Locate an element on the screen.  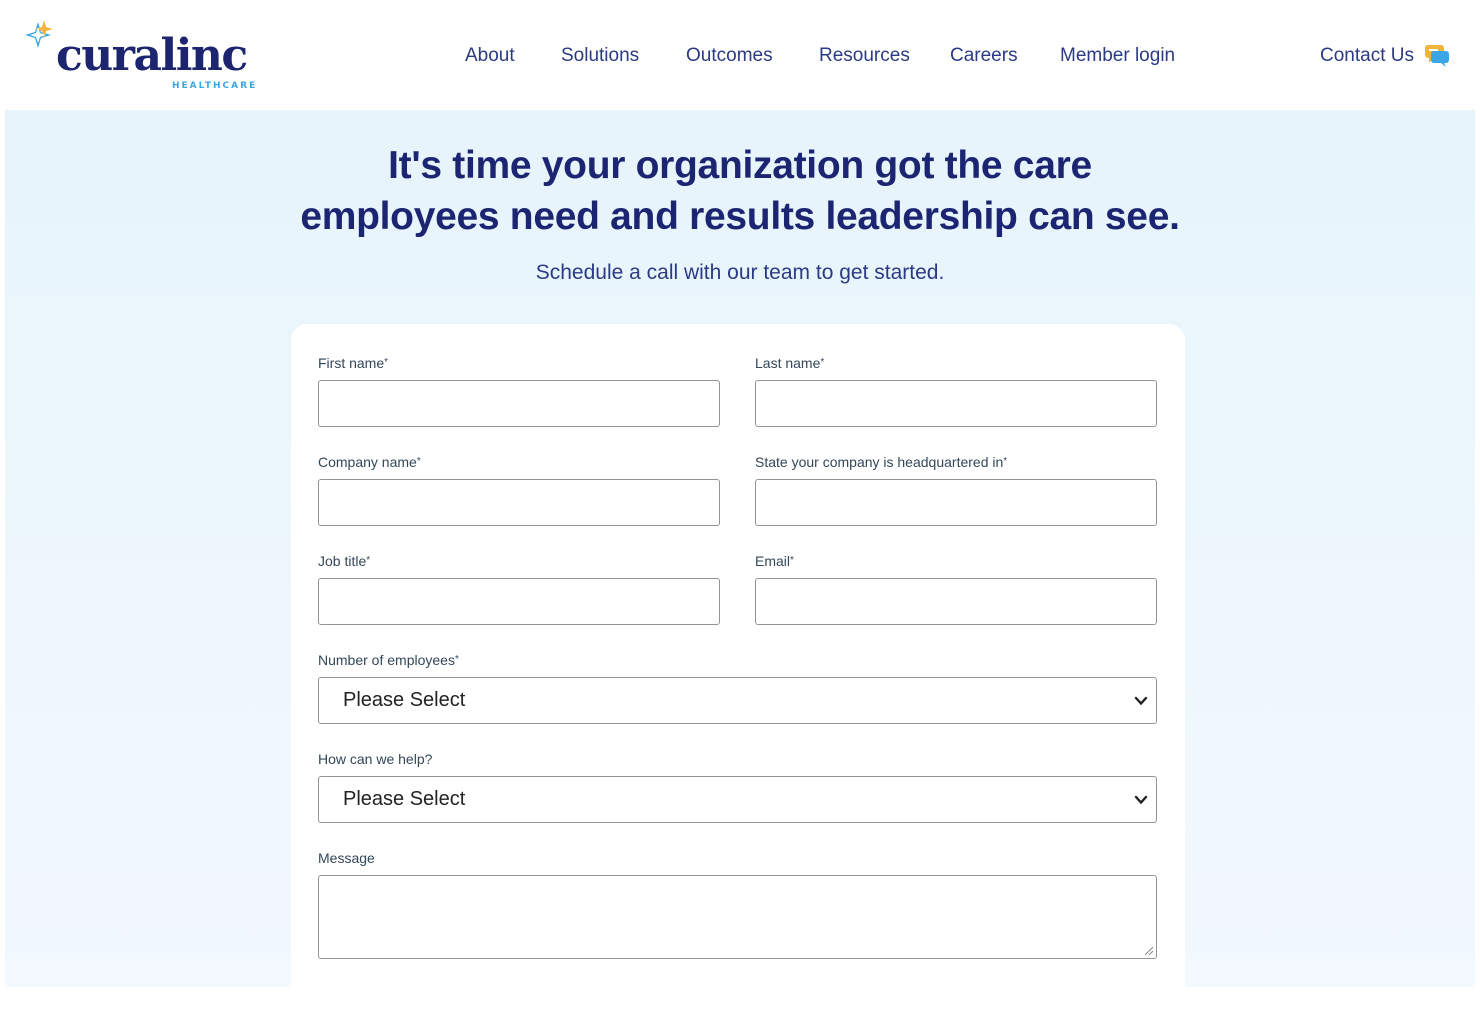
state-input is located at coordinates (956, 502).